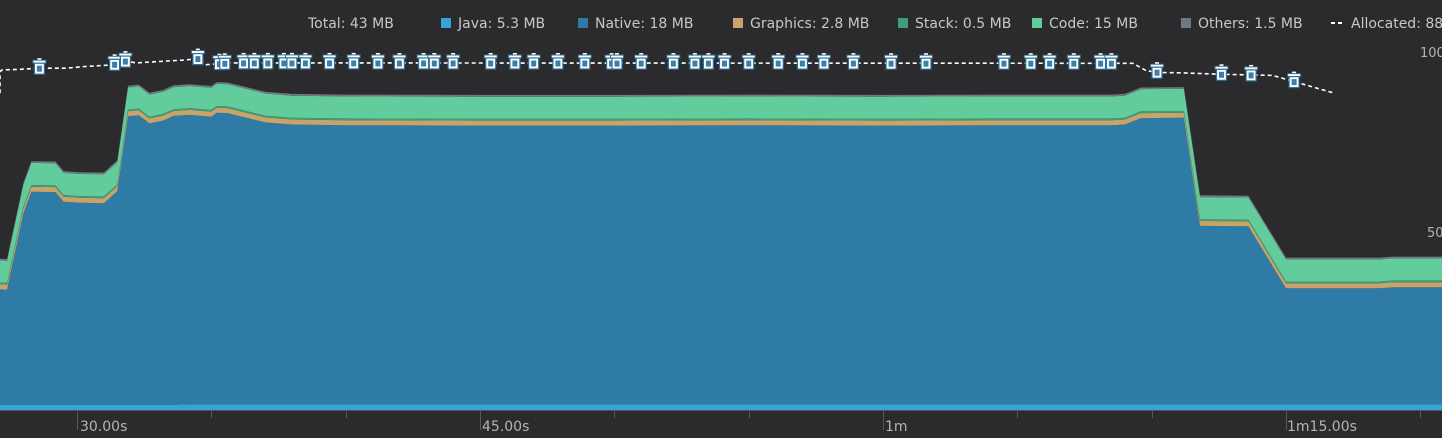 The height and width of the screenshot is (438, 1442). Describe the element at coordinates (1434, 233) in the screenshot. I see `y-tick-label-50: 50` at that location.